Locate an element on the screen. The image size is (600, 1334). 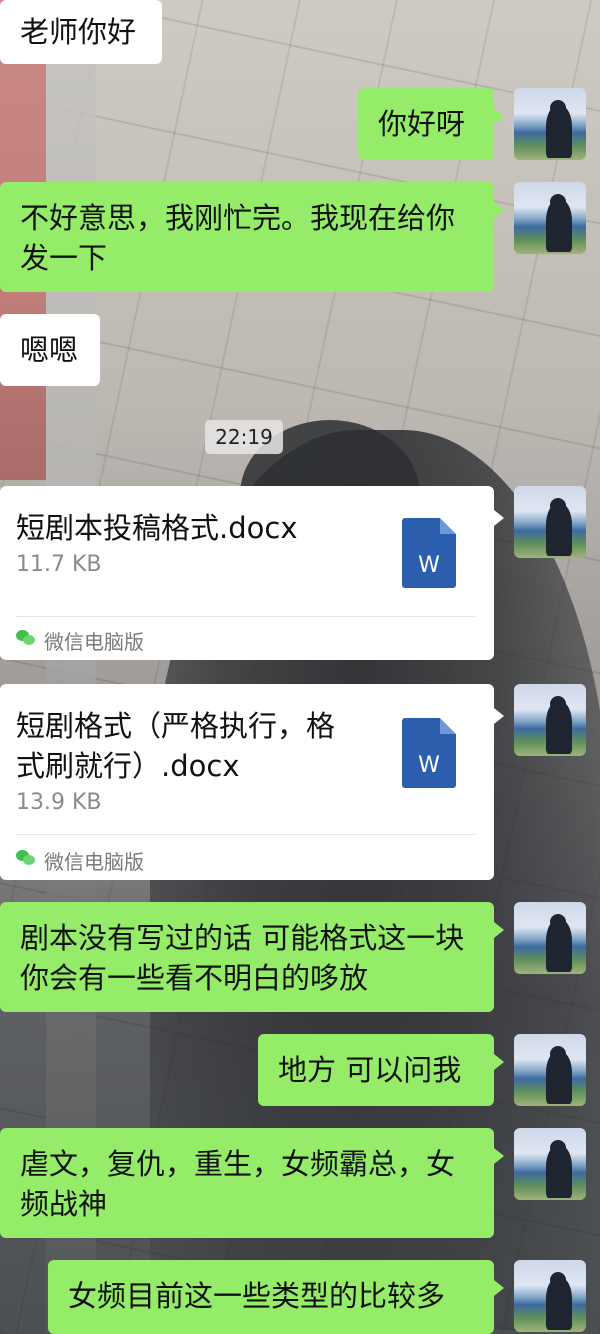
file-size: 11.7 KB is located at coordinates (59, 564).